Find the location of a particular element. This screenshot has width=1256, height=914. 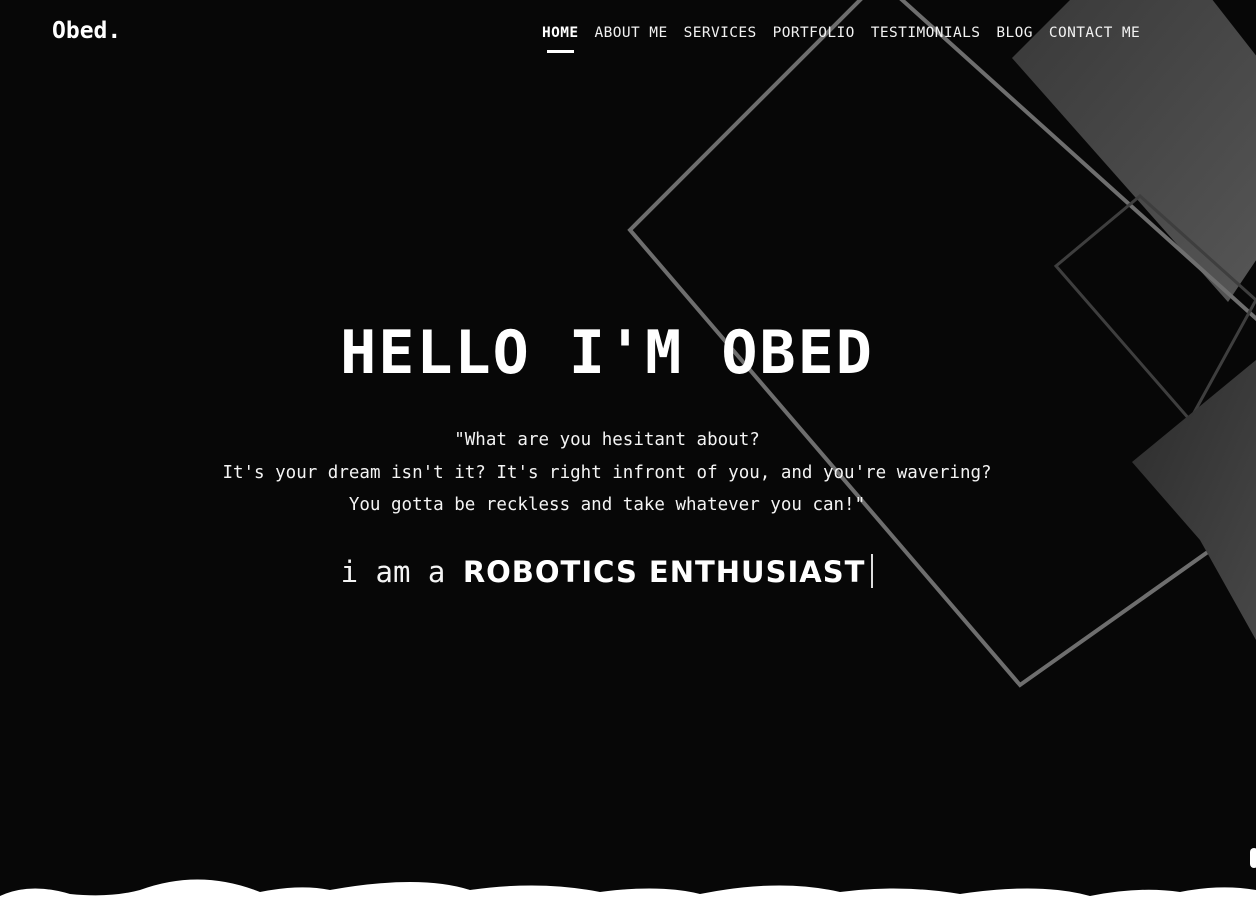

nav-item-contact-me: CONTACT ME is located at coordinates (1094, 33).